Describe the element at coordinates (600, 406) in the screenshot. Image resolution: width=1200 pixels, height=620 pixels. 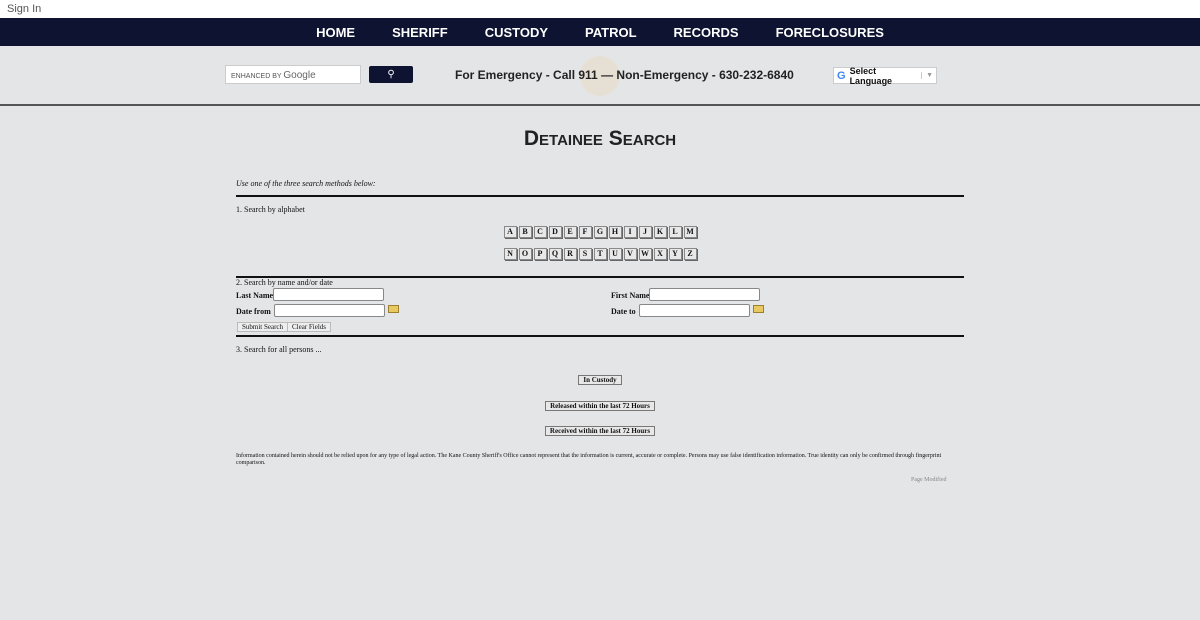
I see `released-72h-button: Released within the last 72 Hours` at that location.